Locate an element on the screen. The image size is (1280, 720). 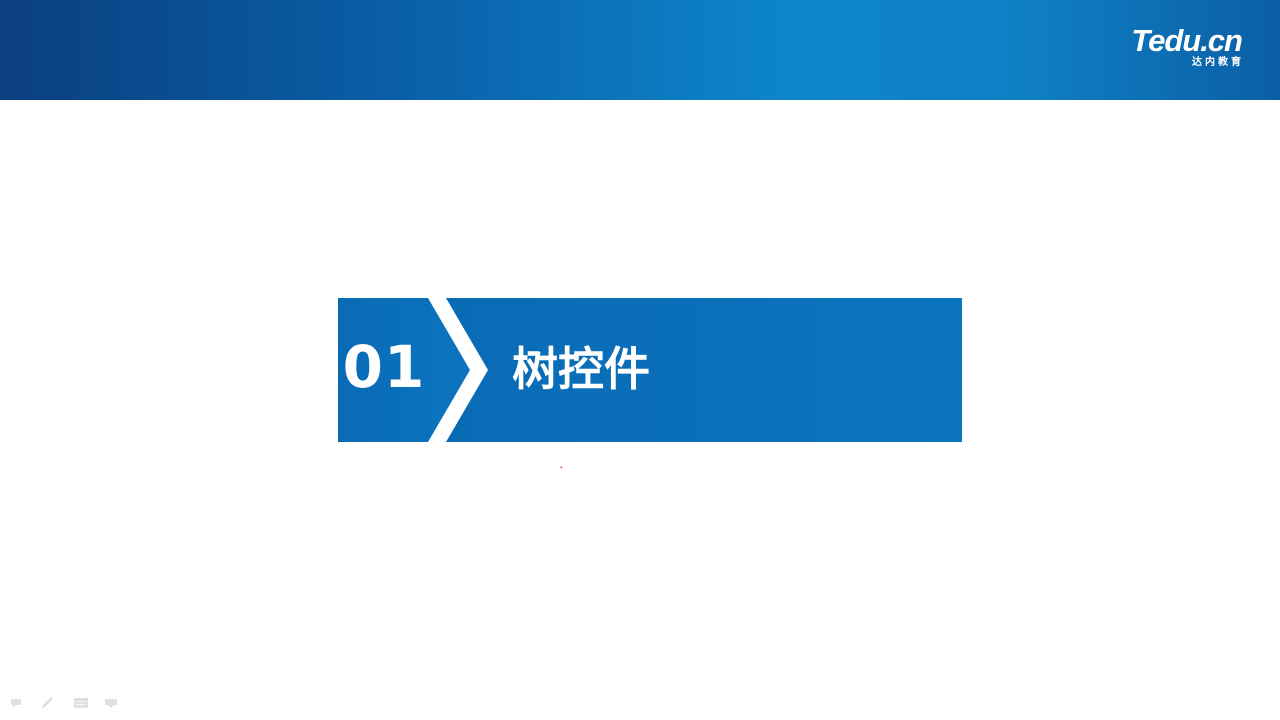
section-number: 01 is located at coordinates (384, 367).